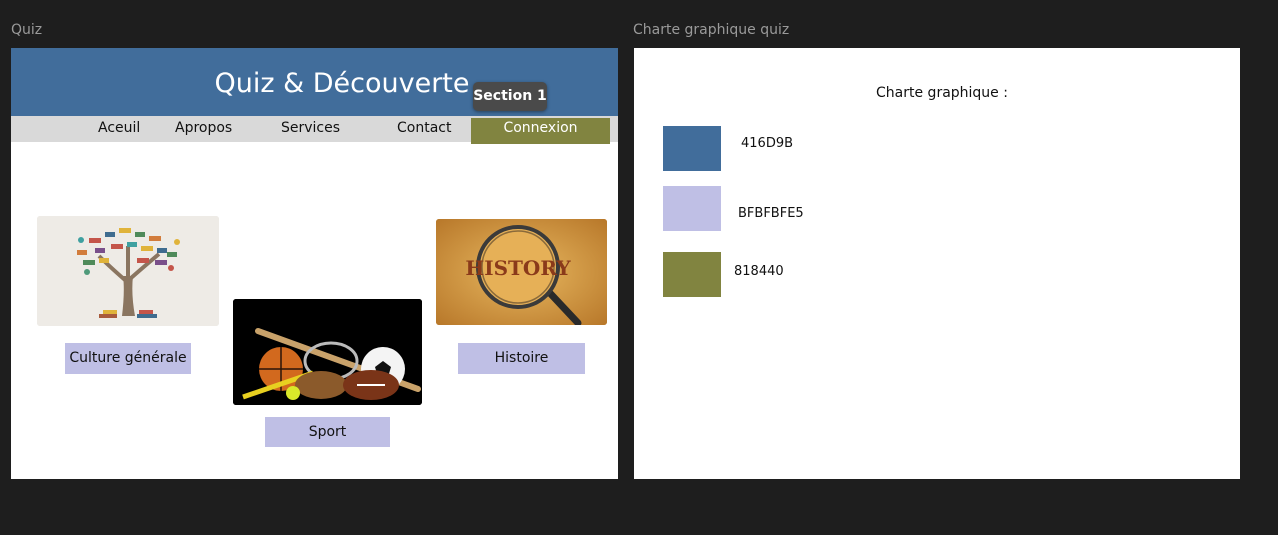 This screenshot has height=535, width=1278. What do you see at coordinates (518, 268) in the screenshot?
I see `history-image-text: HISTORY` at bounding box center [518, 268].